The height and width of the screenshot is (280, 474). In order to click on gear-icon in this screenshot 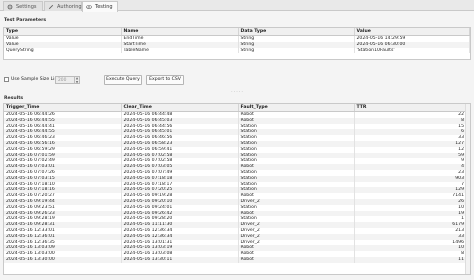, I will do `click(10, 7)`.